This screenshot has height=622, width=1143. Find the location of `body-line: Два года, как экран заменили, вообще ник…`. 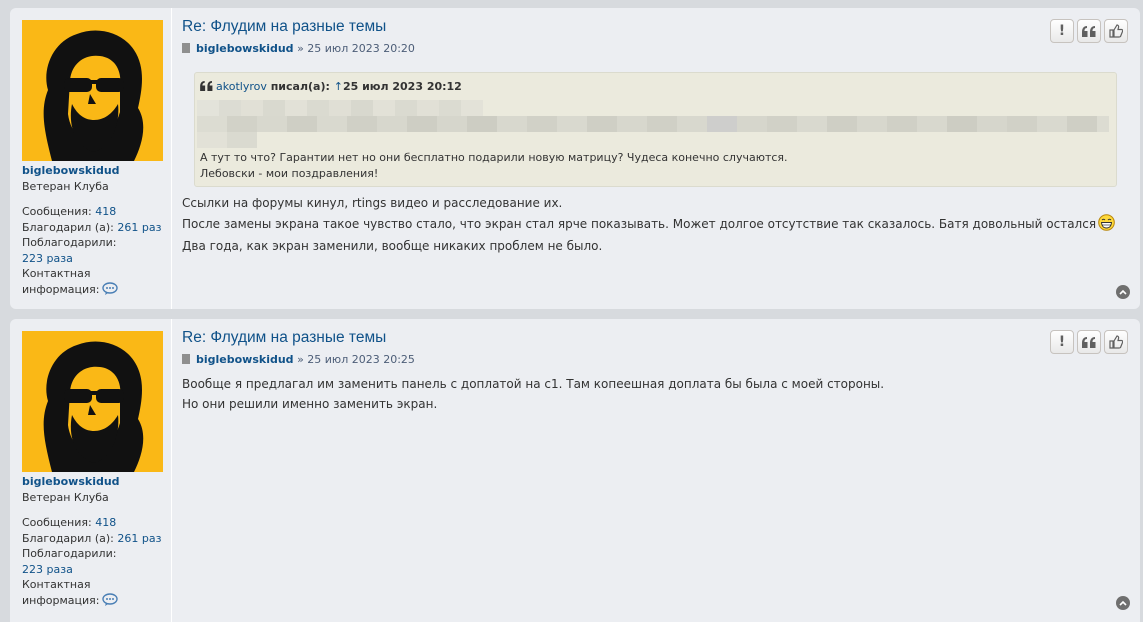

body-line: Два года, как экран заменили, вообще ник… is located at coordinates (392, 246).